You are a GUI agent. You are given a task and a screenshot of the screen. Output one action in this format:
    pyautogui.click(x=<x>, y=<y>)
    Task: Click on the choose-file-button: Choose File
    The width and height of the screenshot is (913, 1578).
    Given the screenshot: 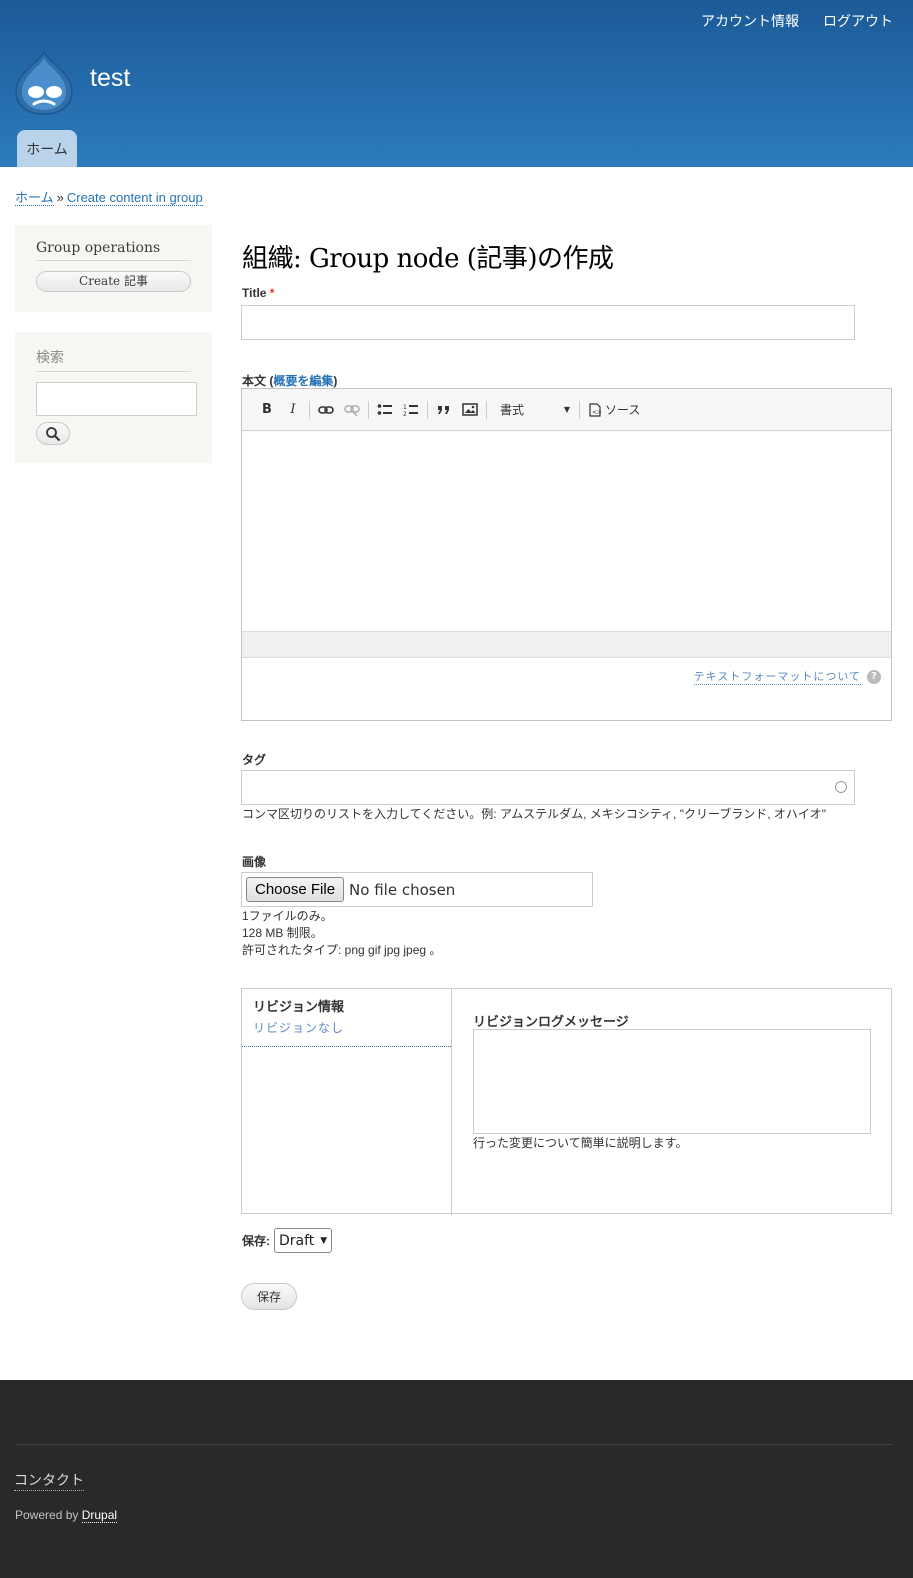 What is the action you would take?
    pyautogui.click(x=295, y=889)
    